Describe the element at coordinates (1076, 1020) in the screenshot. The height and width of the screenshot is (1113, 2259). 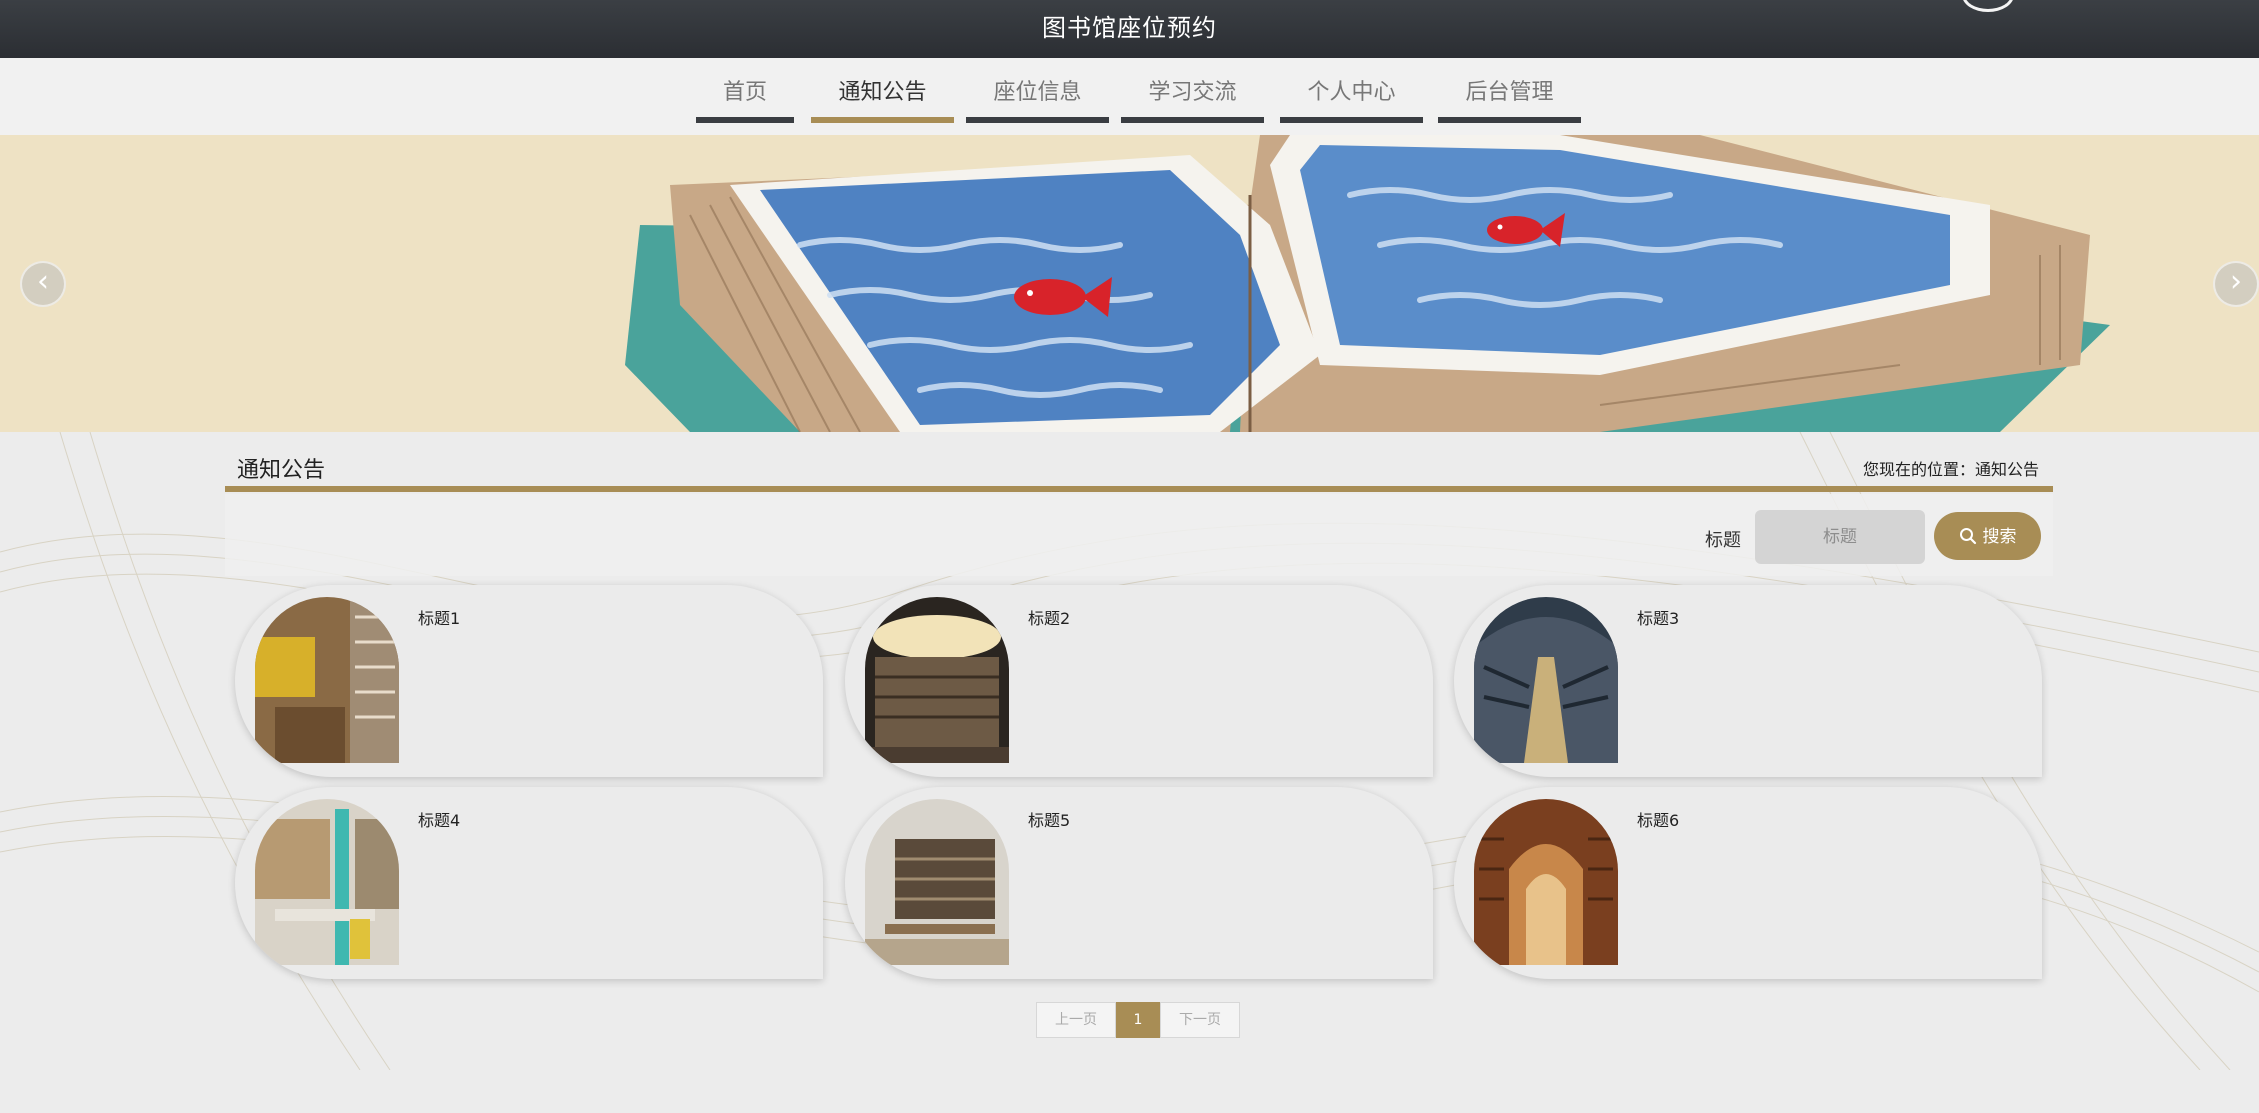
I see `pagination-prev-button: 上一页` at that location.